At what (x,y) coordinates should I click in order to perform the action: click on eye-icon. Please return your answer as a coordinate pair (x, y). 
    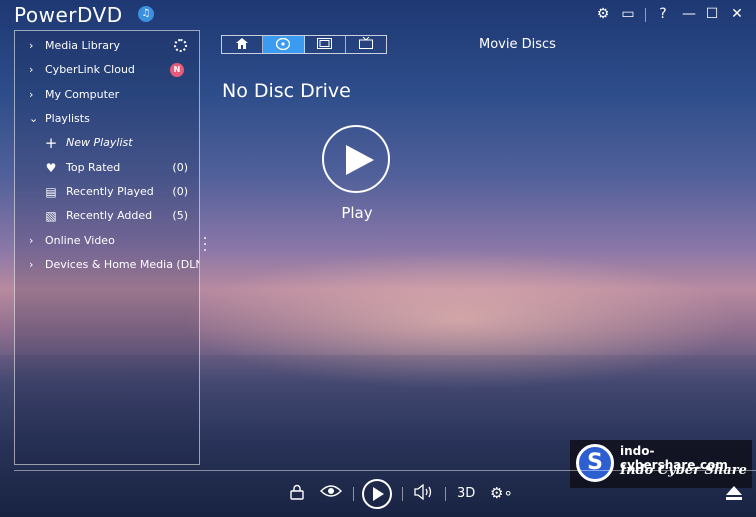
    Looking at the image, I should click on (331, 493).